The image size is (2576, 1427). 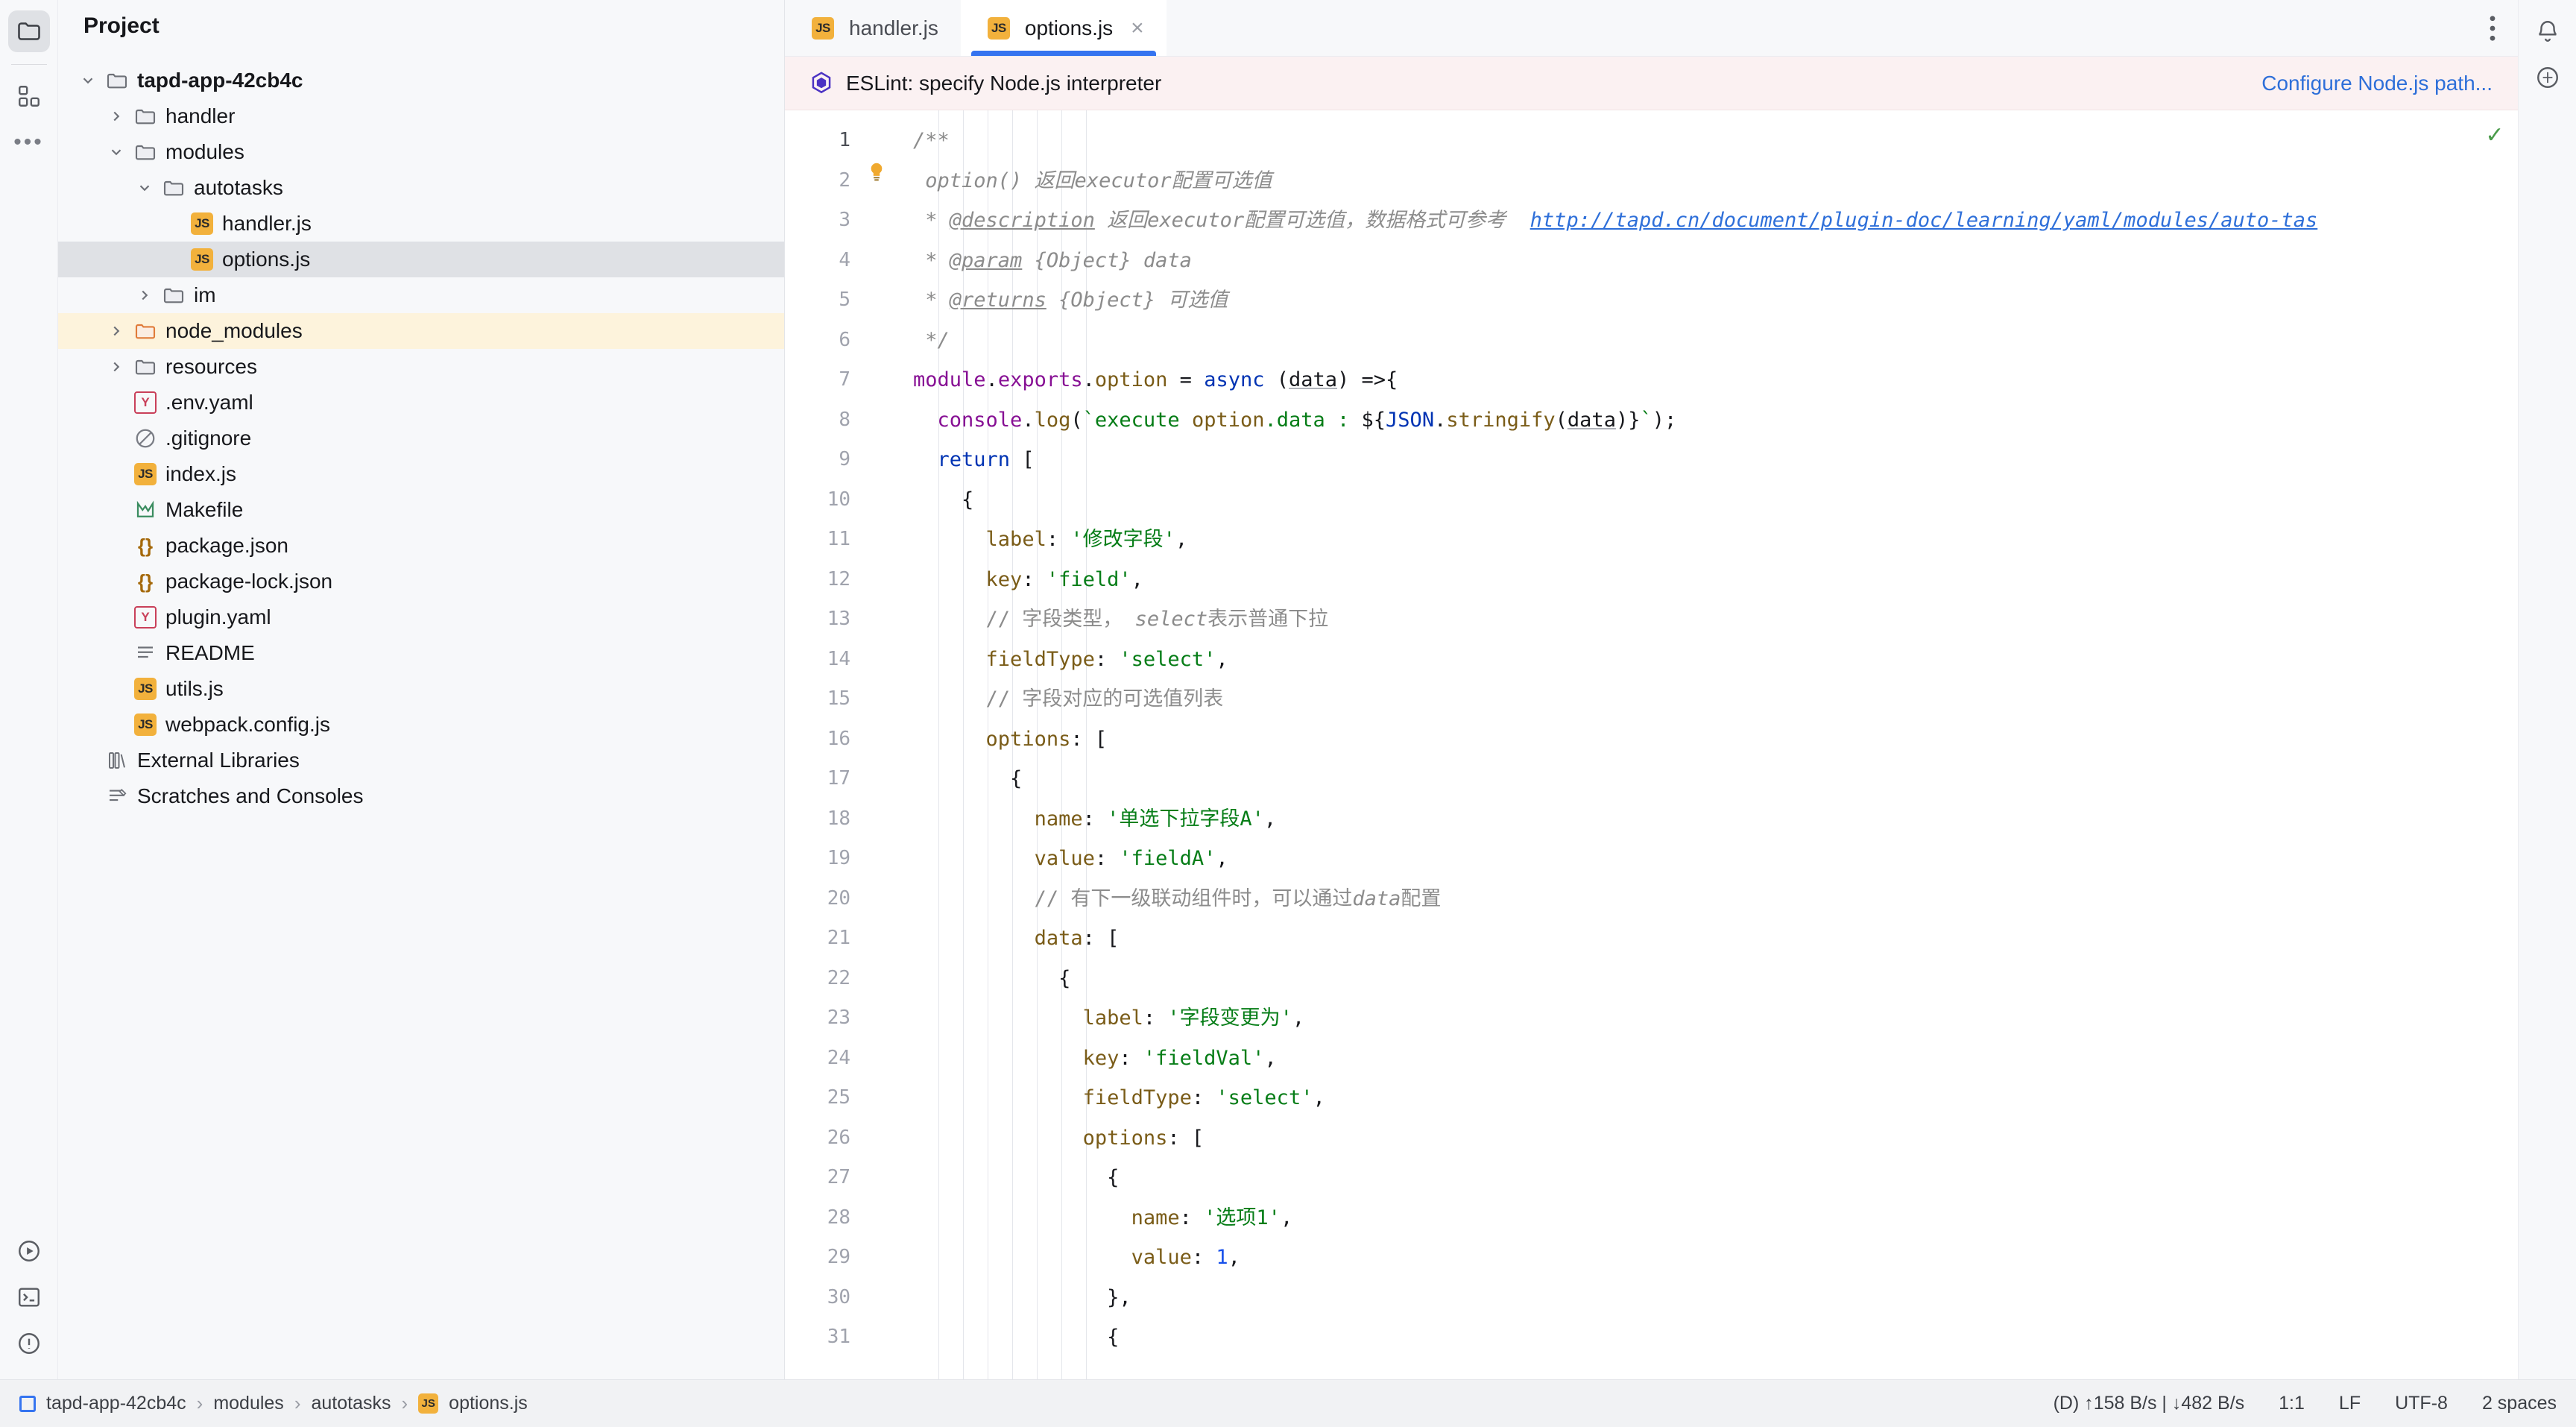 What do you see at coordinates (890, 745) in the screenshot?
I see `editor-annotation-gutter` at bounding box center [890, 745].